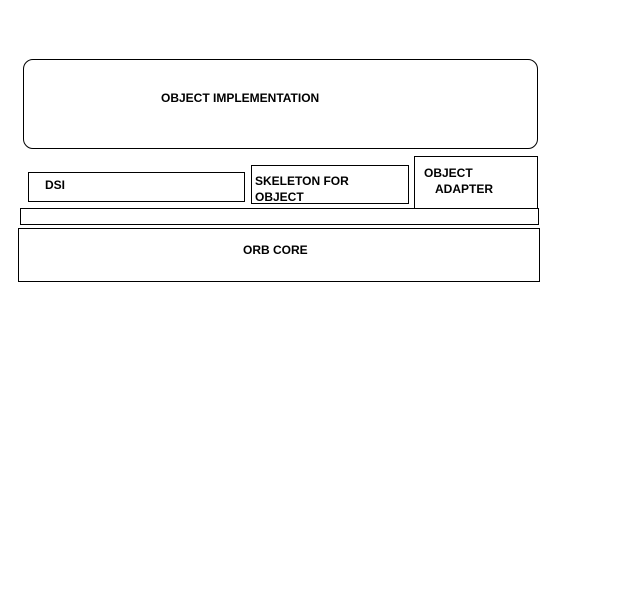 The image size is (640, 600). I want to click on object-implementation-label: OBJECT IMPLEMENTATION, so click(240, 98).